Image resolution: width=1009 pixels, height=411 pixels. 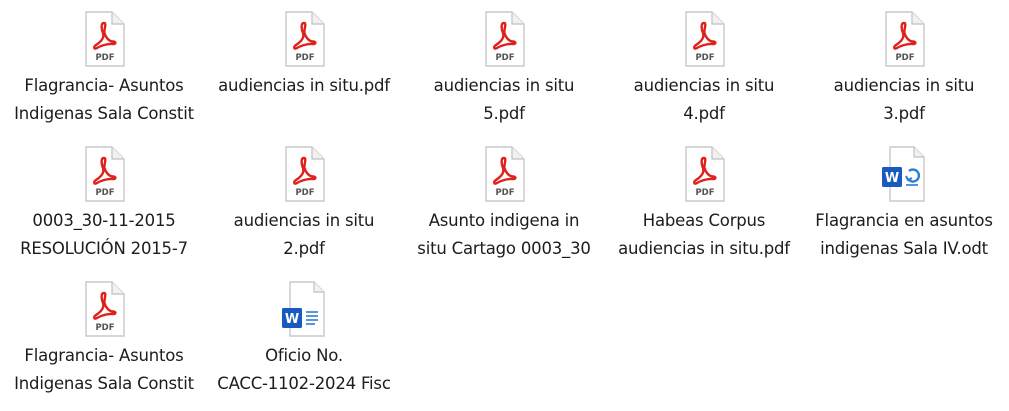 I want to click on file-item: PDF audiencias in situ 2.pdf, so click(x=304, y=208).